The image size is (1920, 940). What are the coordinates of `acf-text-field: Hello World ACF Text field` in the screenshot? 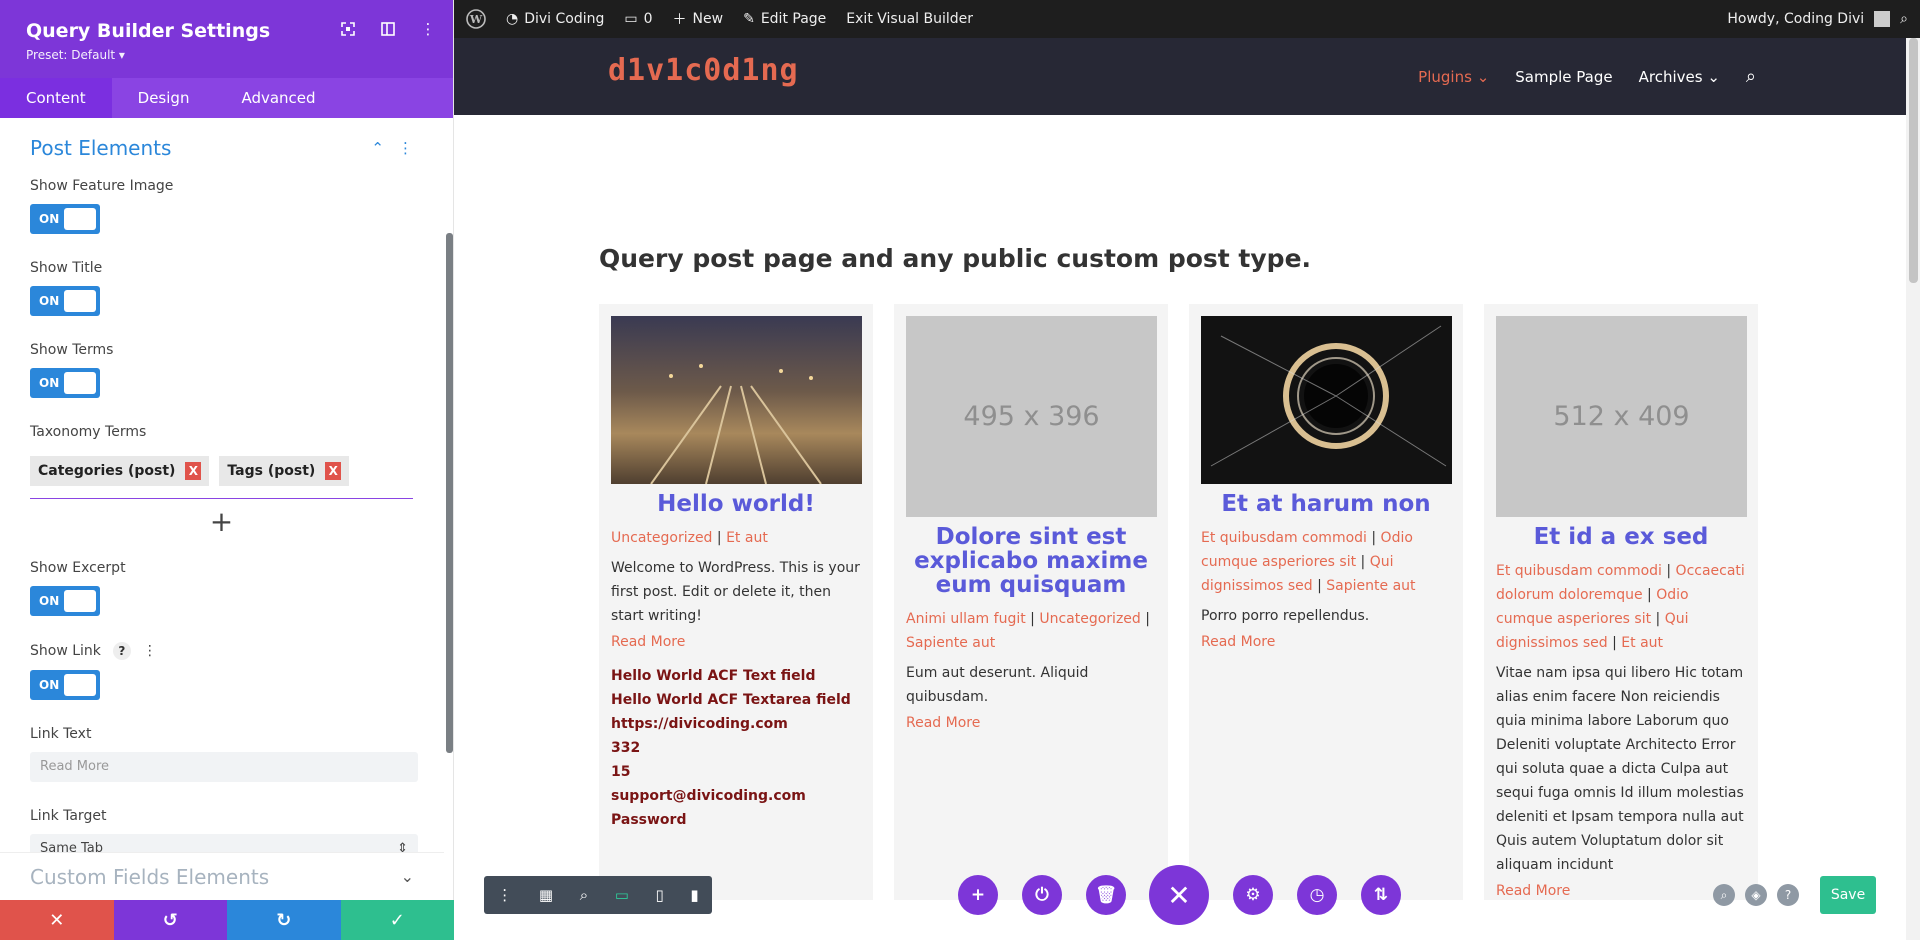 It's located at (713, 676).